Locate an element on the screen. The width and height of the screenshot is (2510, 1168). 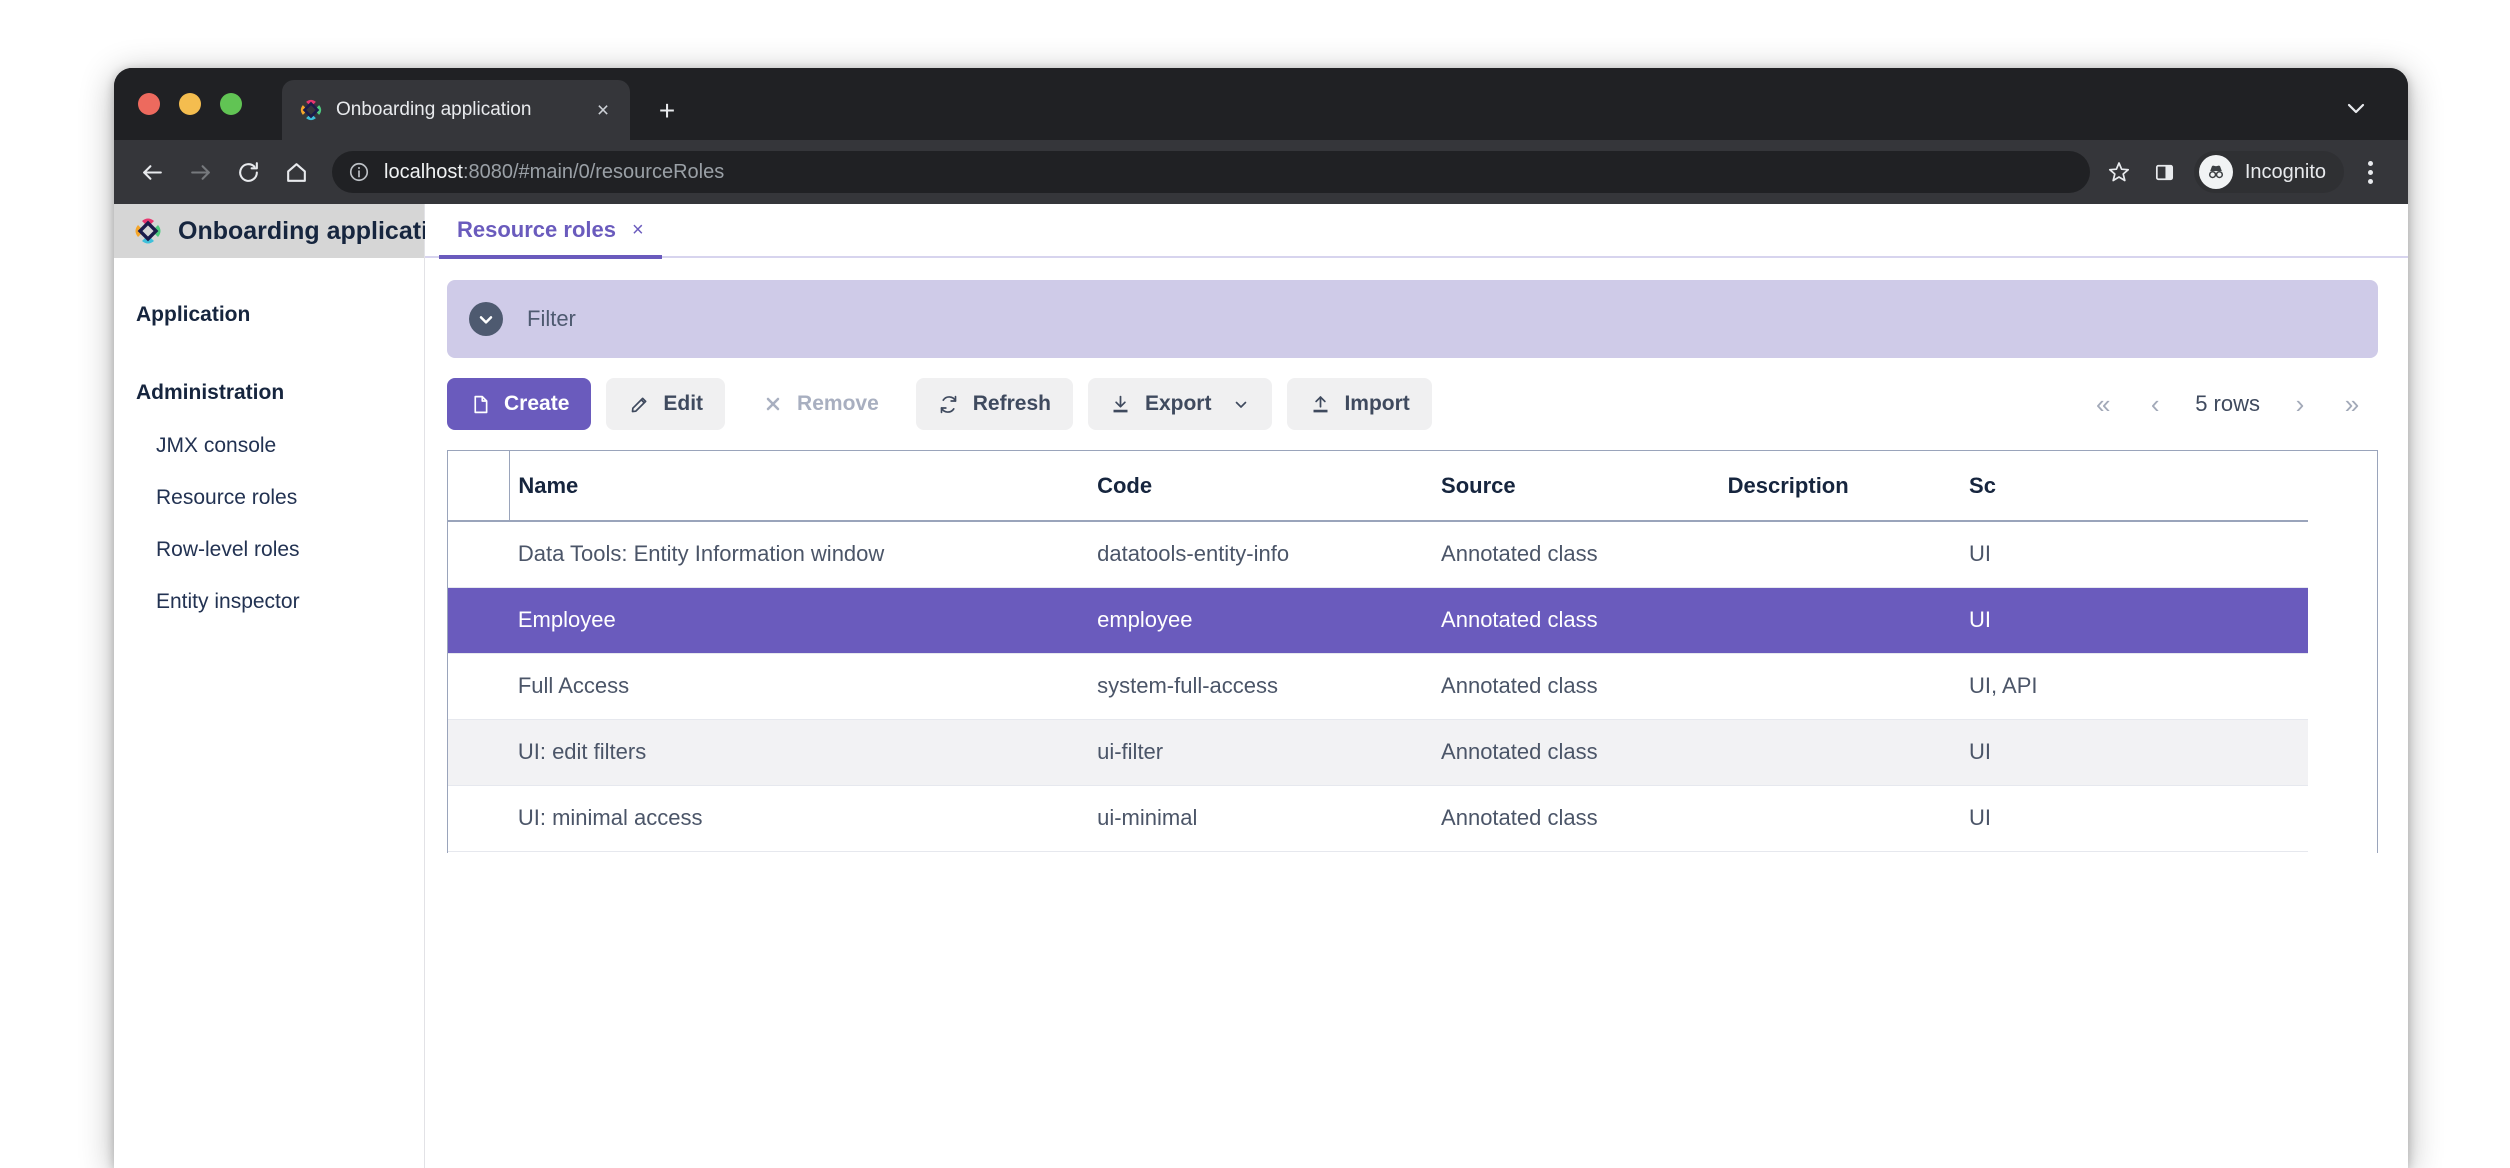
file-icon is located at coordinates (480, 404).